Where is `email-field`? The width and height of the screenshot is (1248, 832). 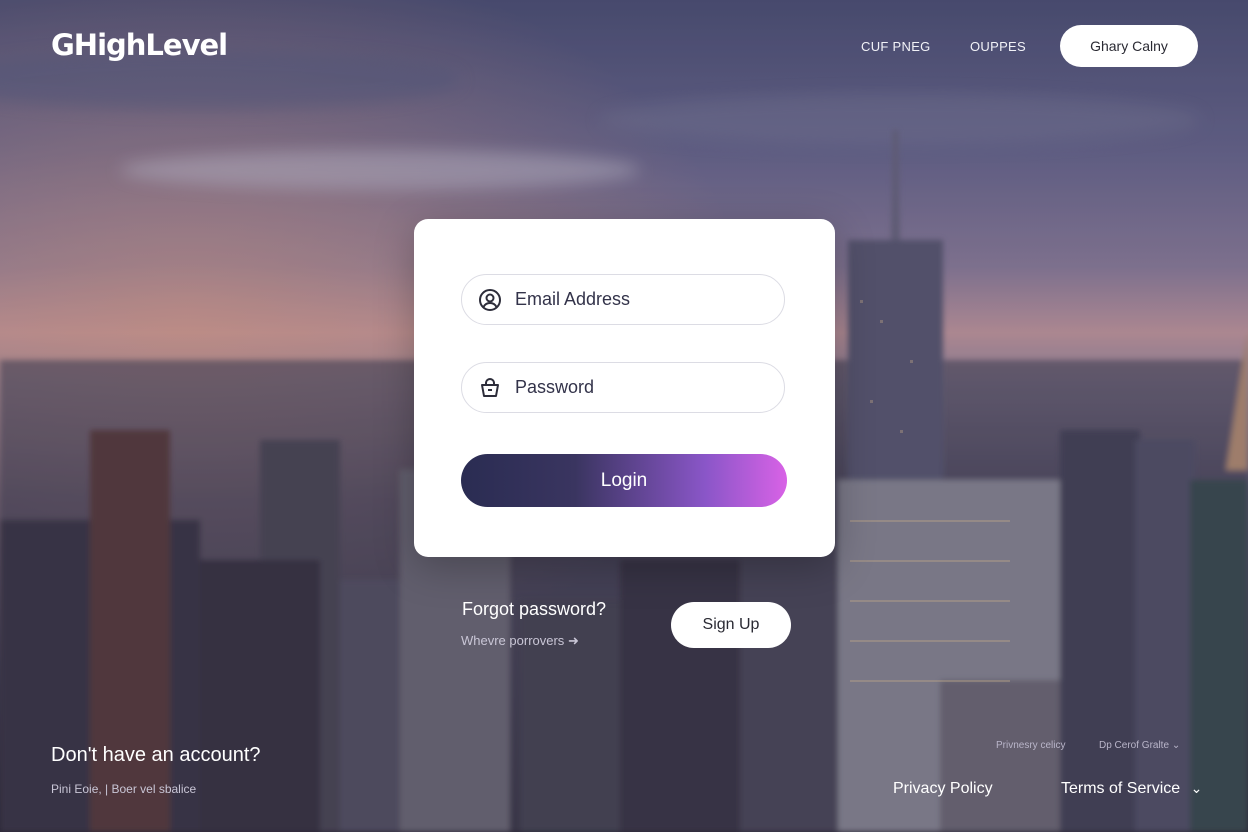
email-field is located at coordinates (623, 299).